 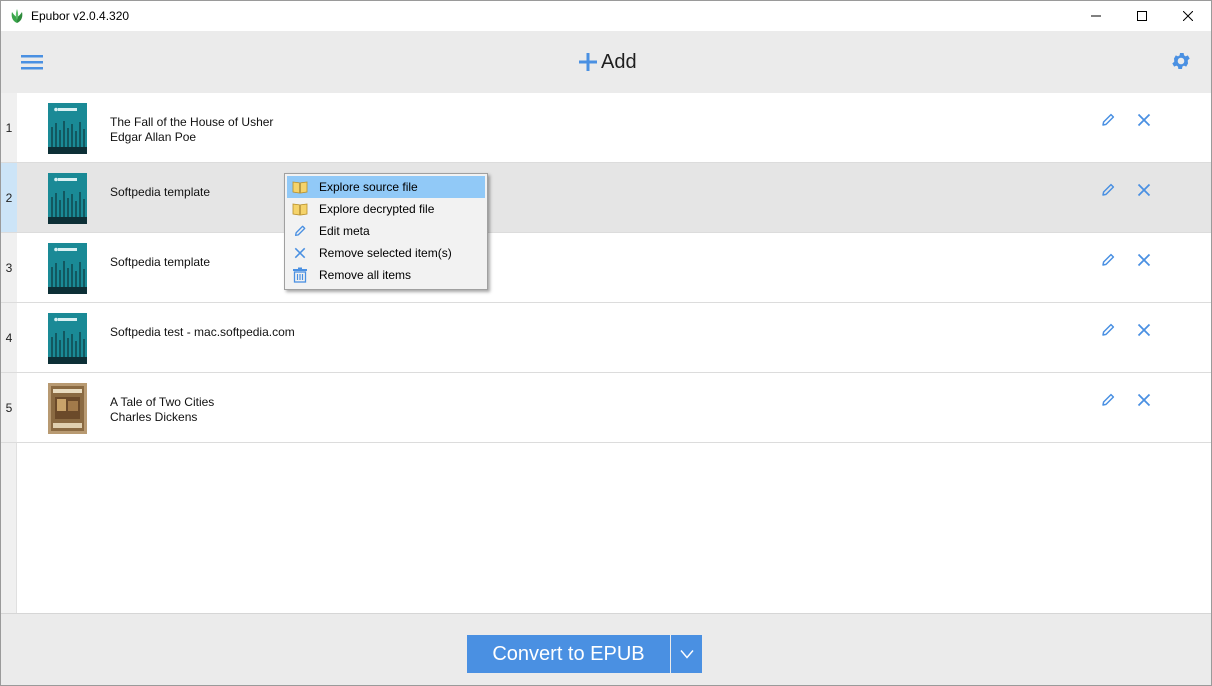 What do you see at coordinates (606, 338) in the screenshot?
I see `book-row: 4 Softpedia test - mac.softpedia.com` at bounding box center [606, 338].